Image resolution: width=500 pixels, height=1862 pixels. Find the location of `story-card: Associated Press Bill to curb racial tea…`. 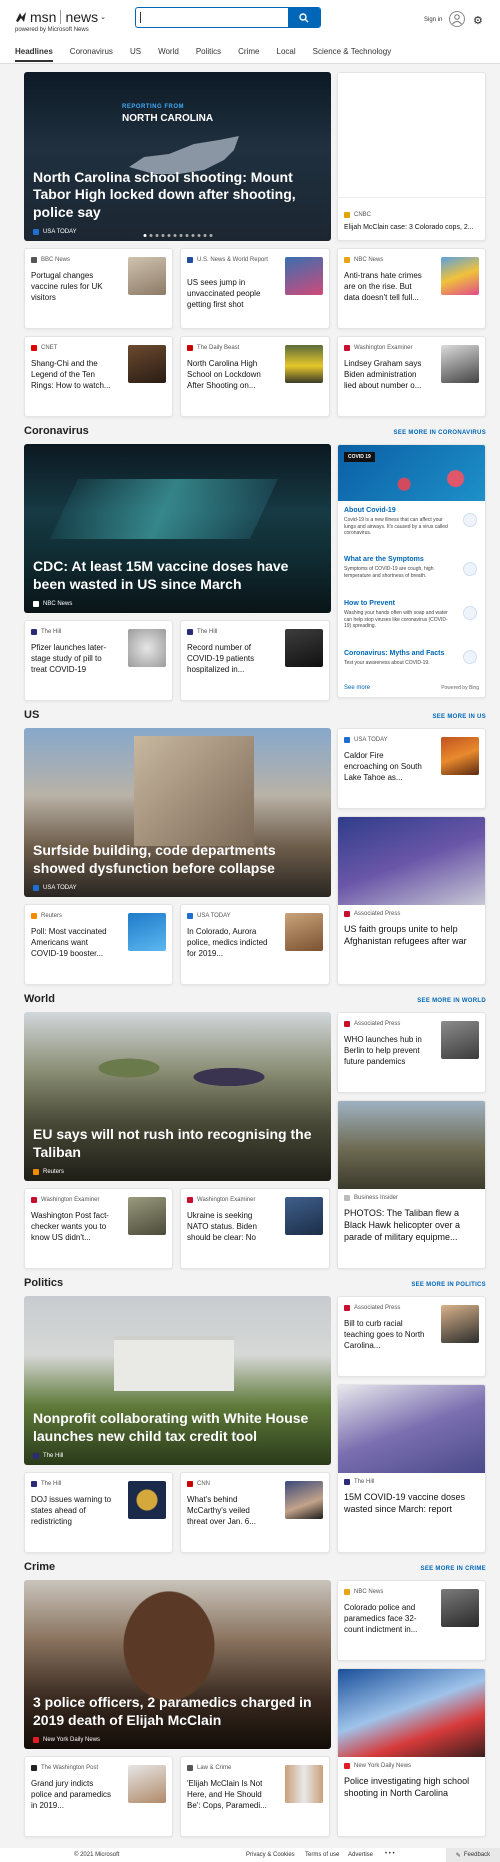

story-card: Associated Press Bill to curb racial tea… is located at coordinates (411, 1336).